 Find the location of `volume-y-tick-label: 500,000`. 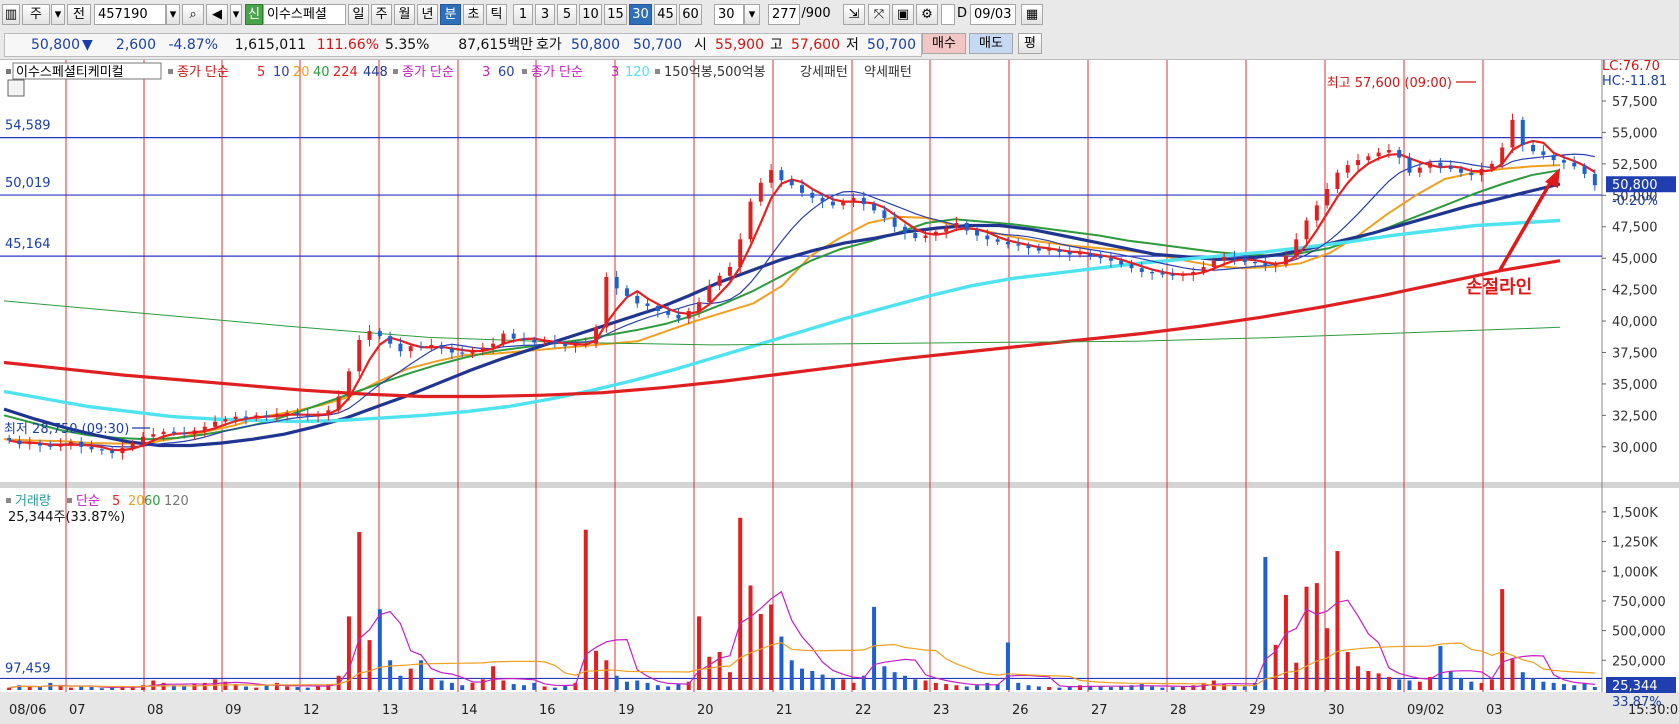

volume-y-tick-label: 500,000 is located at coordinates (1639, 632).